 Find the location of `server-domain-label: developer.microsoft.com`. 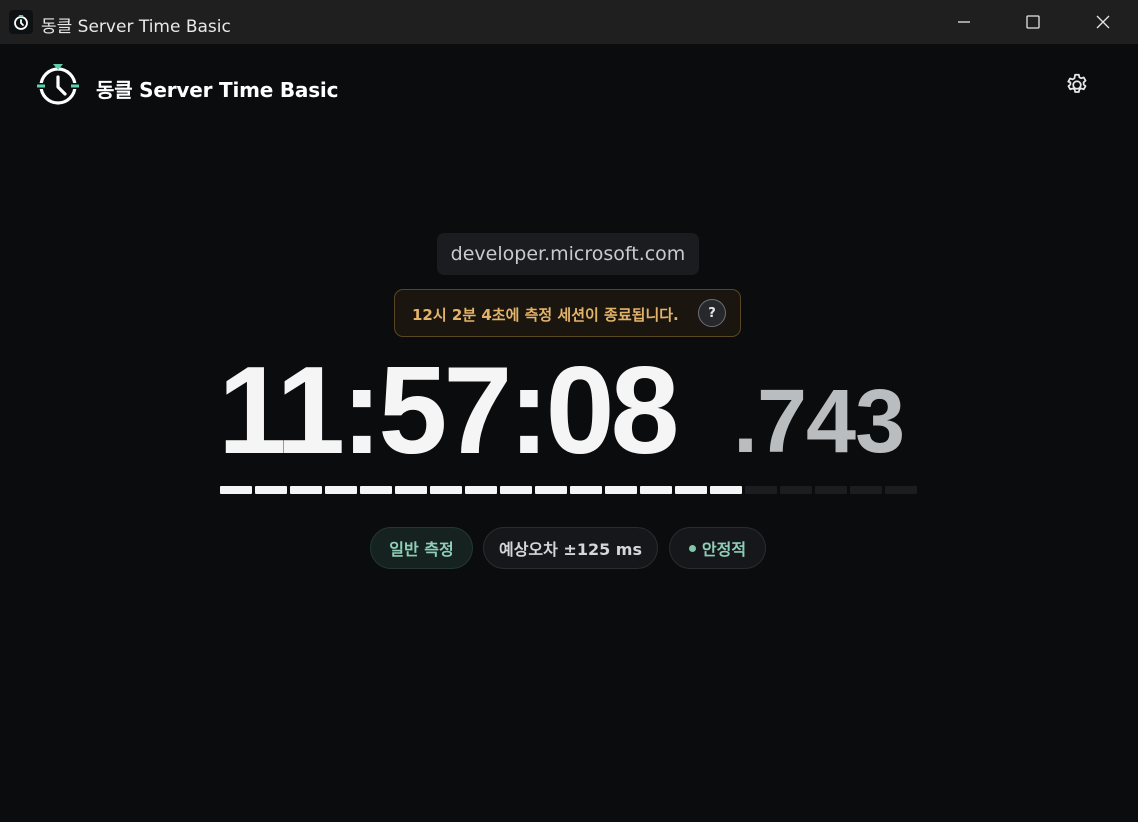

server-domain-label: developer.microsoft.com is located at coordinates (568, 254).